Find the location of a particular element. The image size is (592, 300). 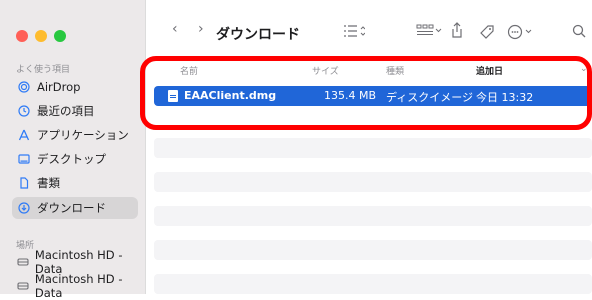

sidebar-item-macintosh-hd-data: Macintosh HD - Data is located at coordinates (75, 262).